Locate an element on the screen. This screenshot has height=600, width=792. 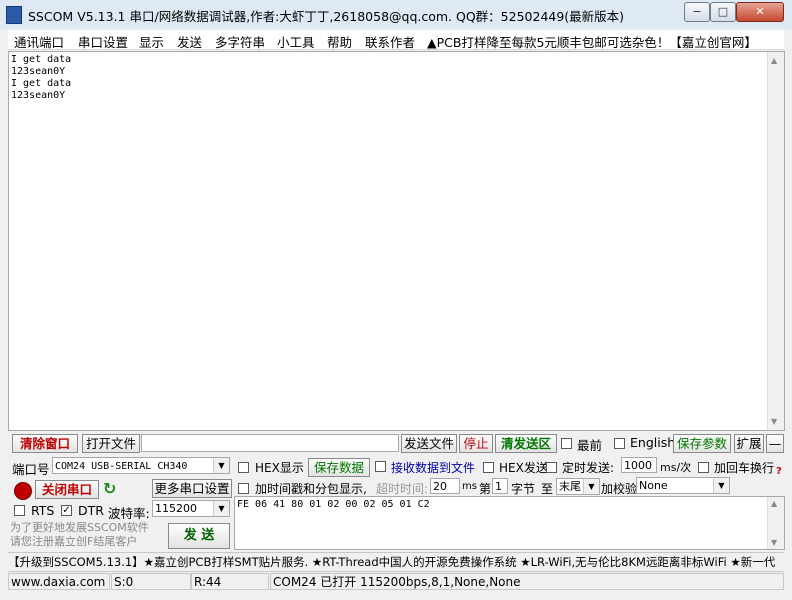
topmost-label: 最前 is located at coordinates (590, 445).